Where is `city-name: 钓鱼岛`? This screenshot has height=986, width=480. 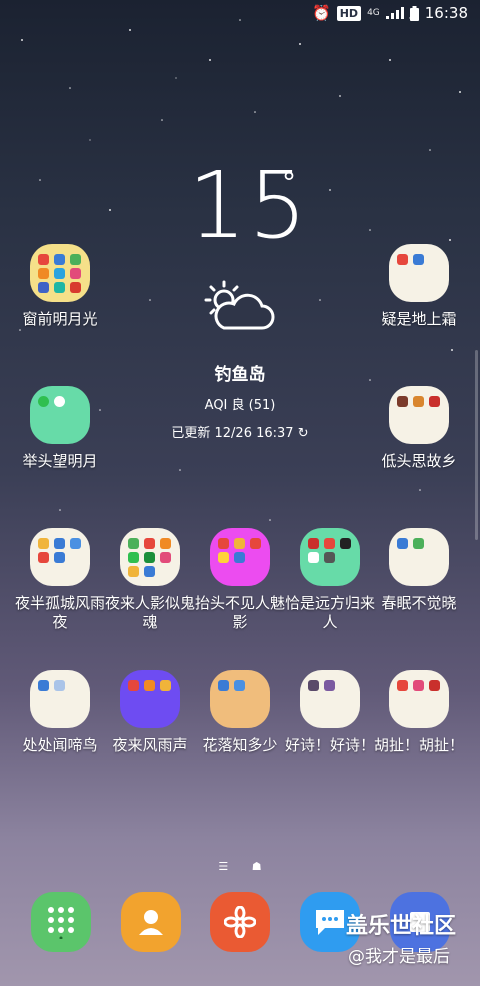 city-name: 钓鱼岛 is located at coordinates (240, 375).